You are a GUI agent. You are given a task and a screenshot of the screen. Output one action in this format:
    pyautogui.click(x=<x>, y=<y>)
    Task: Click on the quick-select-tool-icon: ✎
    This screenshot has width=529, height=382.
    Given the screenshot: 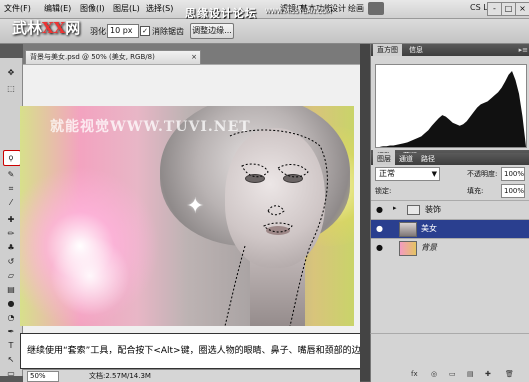 What is the action you would take?
    pyautogui.click(x=11, y=174)
    